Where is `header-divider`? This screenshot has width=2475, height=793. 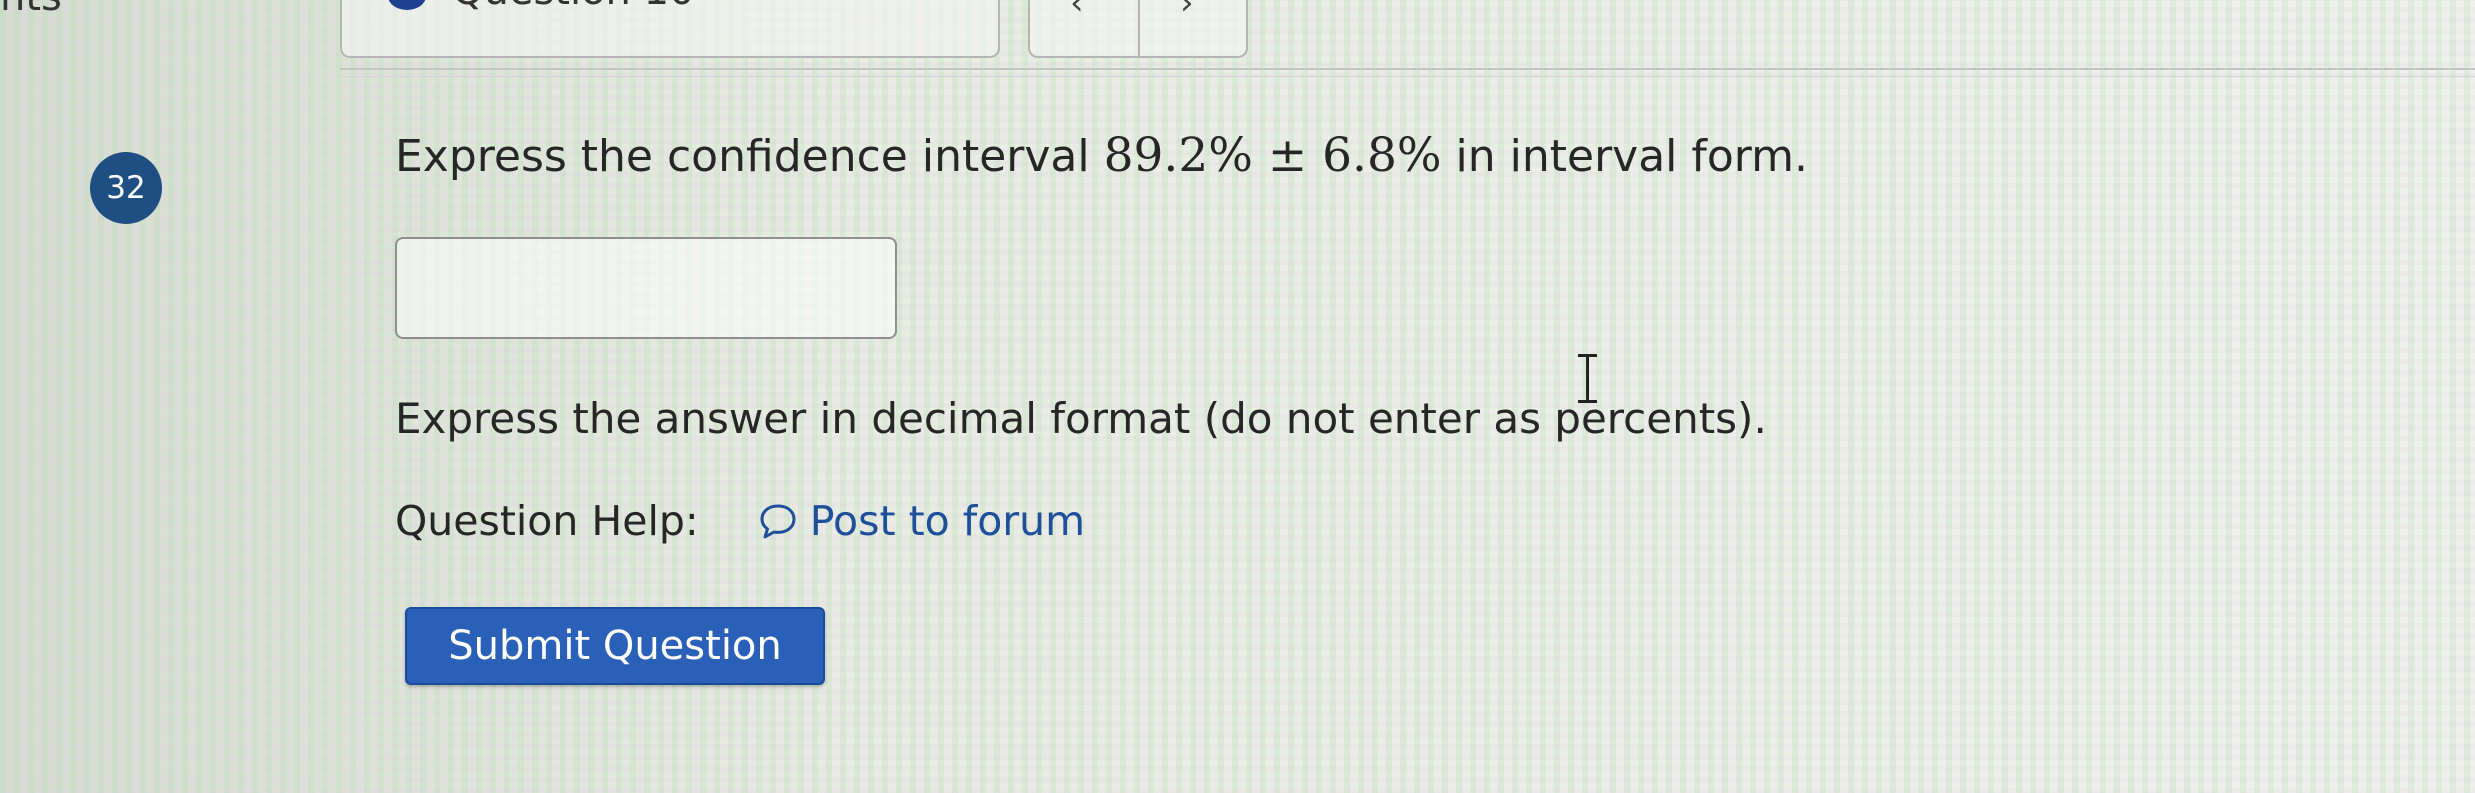
header-divider is located at coordinates (1407, 69).